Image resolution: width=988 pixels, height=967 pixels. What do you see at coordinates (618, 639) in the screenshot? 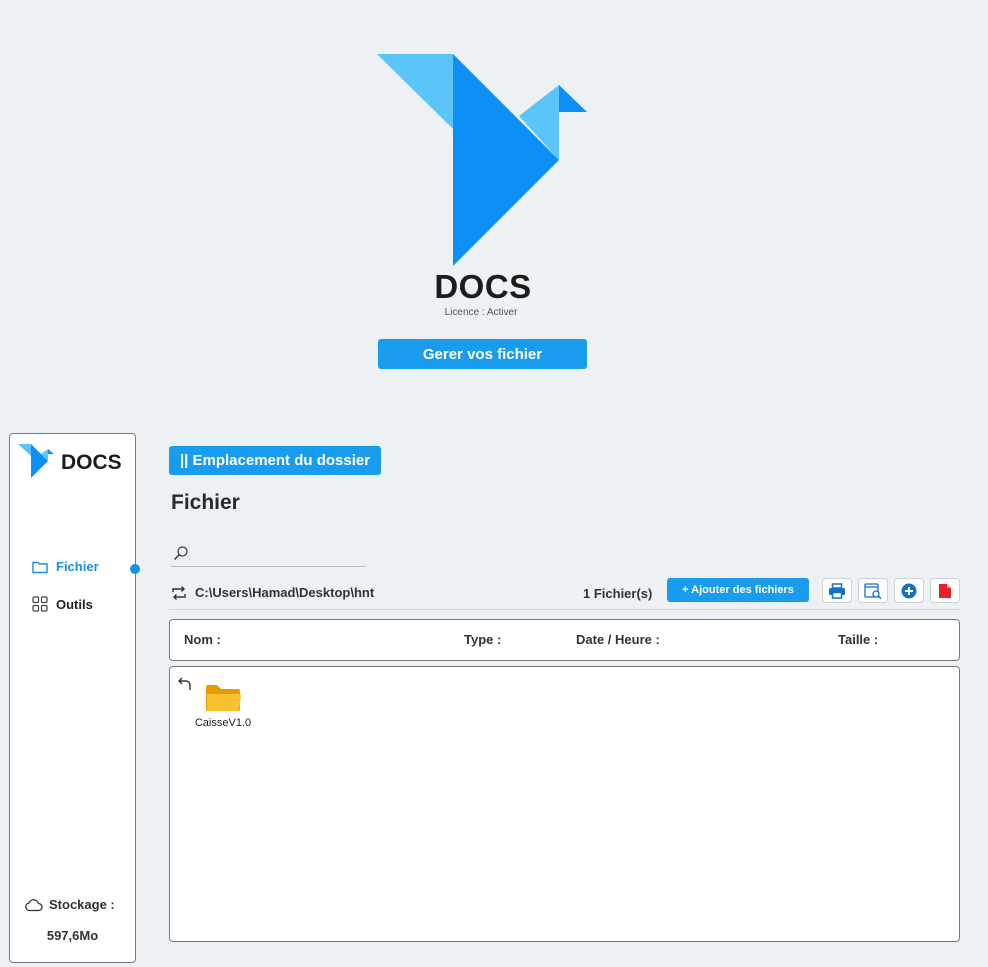
I see `column-header-date: Date / Heure :` at bounding box center [618, 639].